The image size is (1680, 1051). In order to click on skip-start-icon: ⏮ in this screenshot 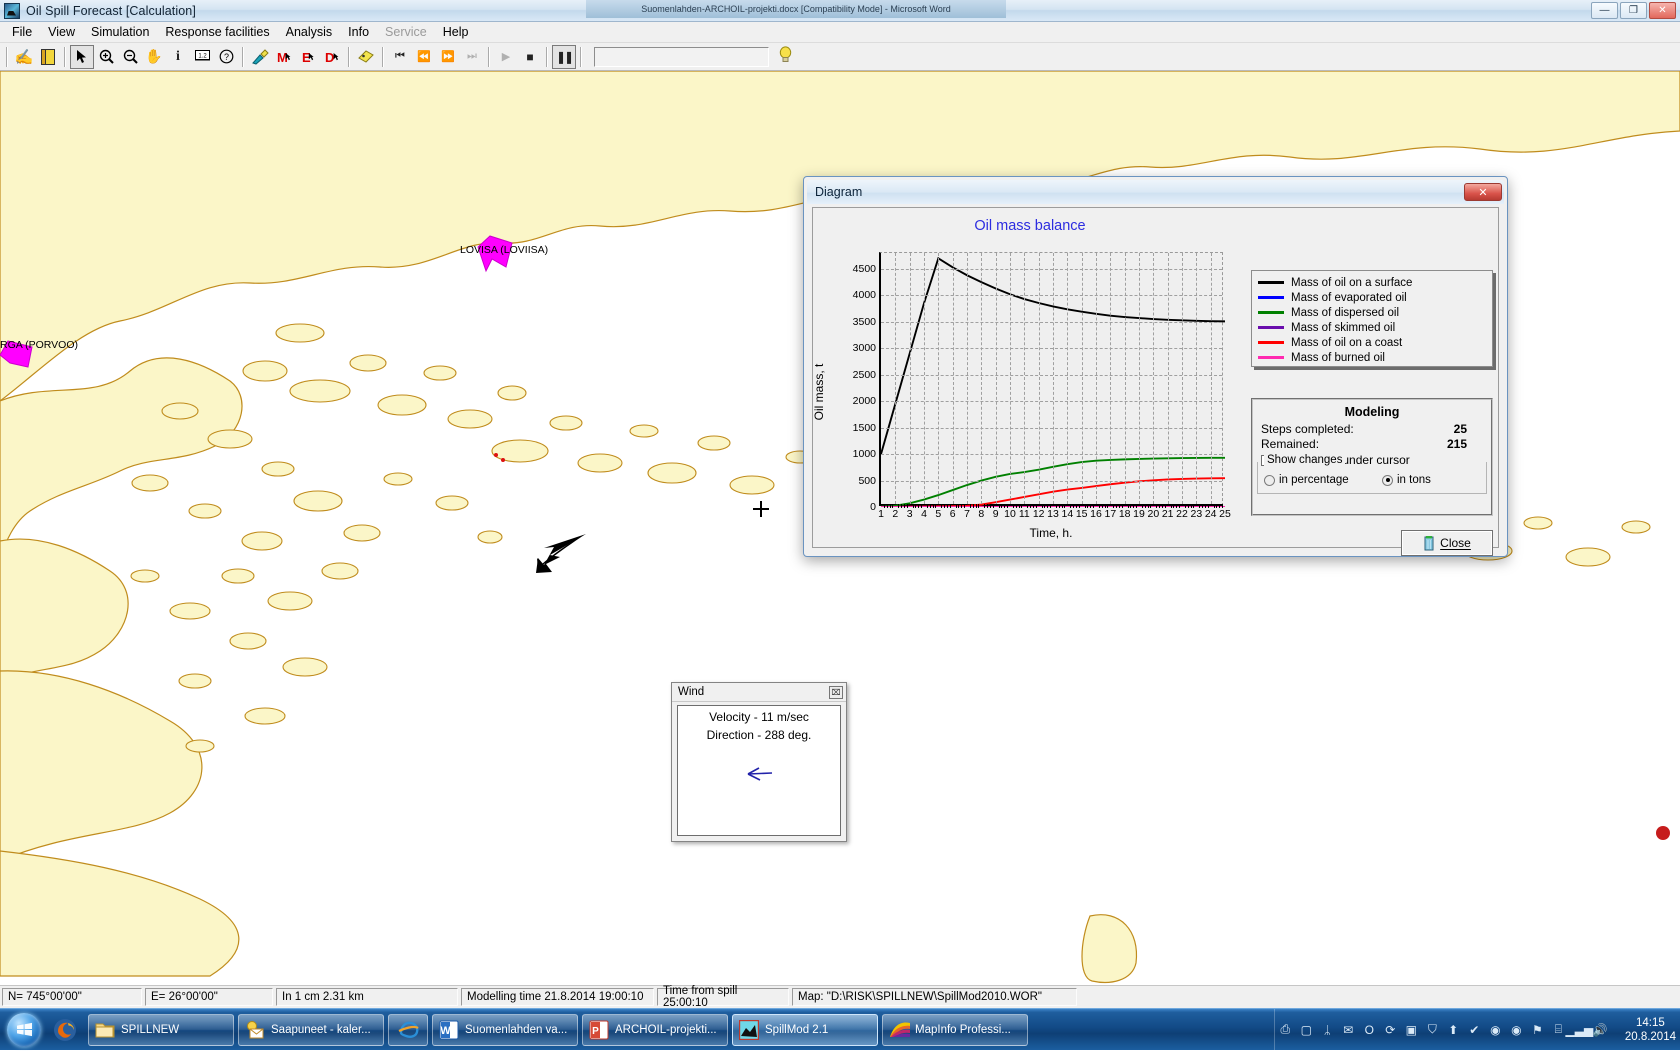, I will do `click(400, 57)`.